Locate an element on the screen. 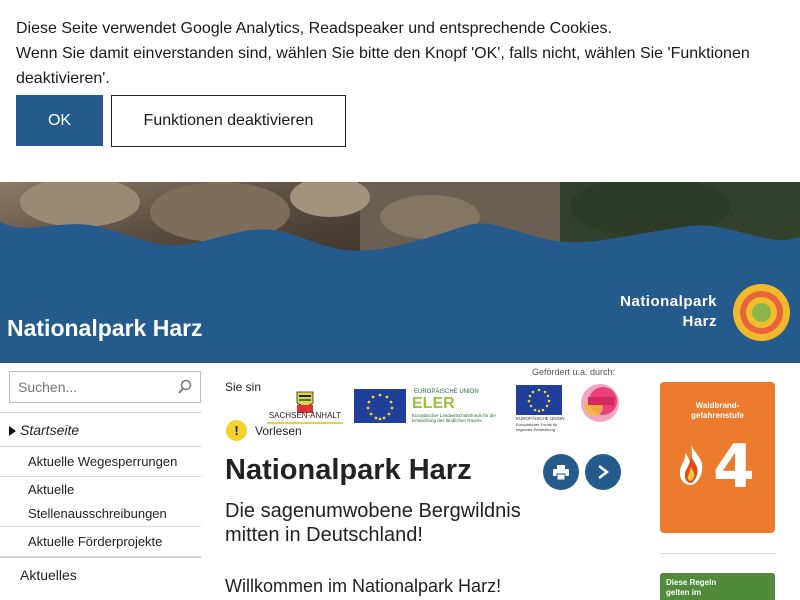  sidebar-item-stellenausschreibungen: Aktuelle Stellenausschreibungen is located at coordinates (100, 502).